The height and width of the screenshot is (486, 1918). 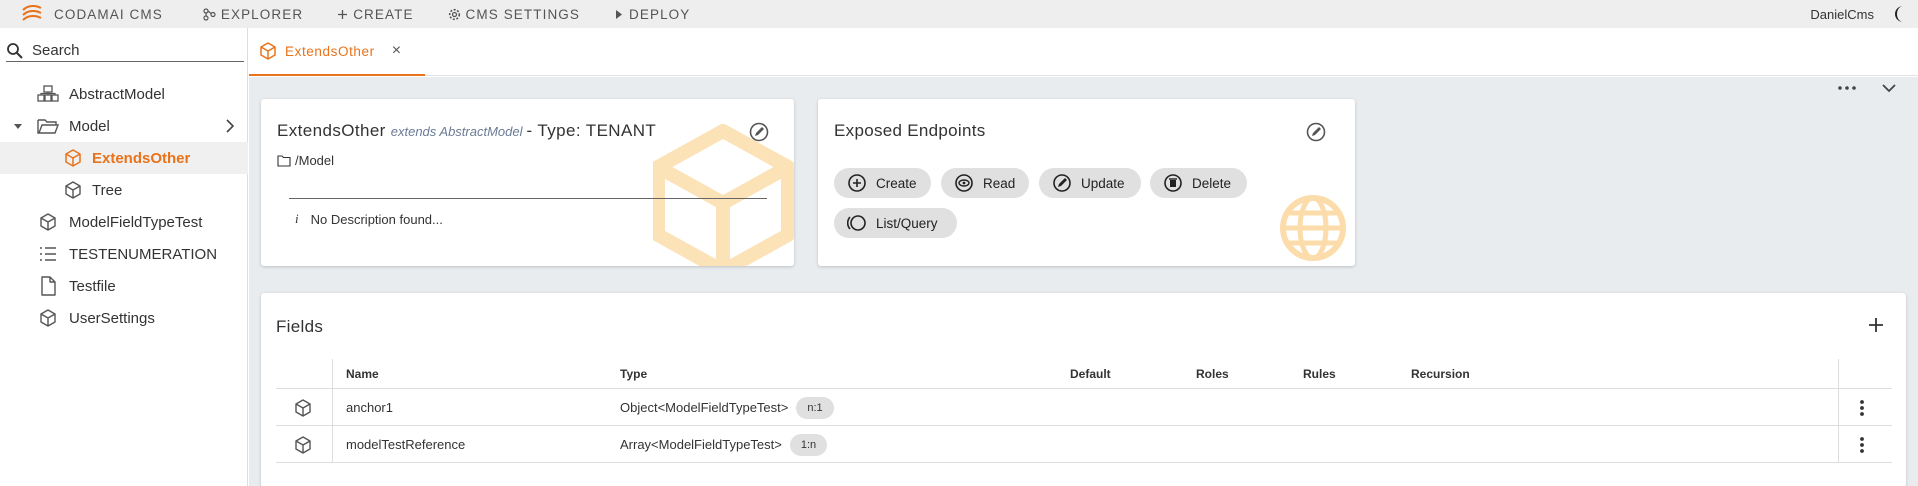 I want to click on endpoint-delete-chip: Delete, so click(x=1198, y=183).